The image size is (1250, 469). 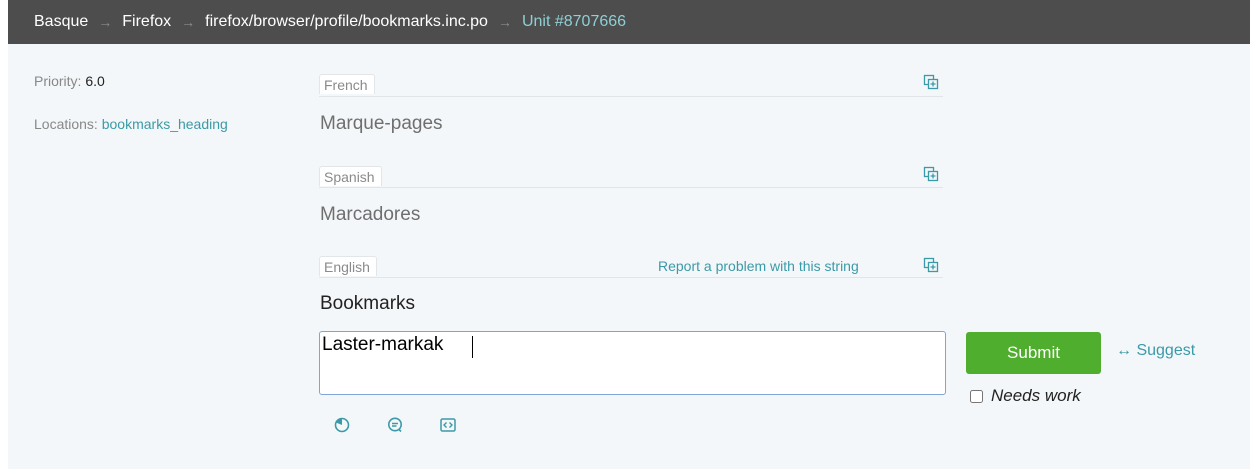 What do you see at coordinates (472, 347) in the screenshot?
I see `text-caret` at bounding box center [472, 347].